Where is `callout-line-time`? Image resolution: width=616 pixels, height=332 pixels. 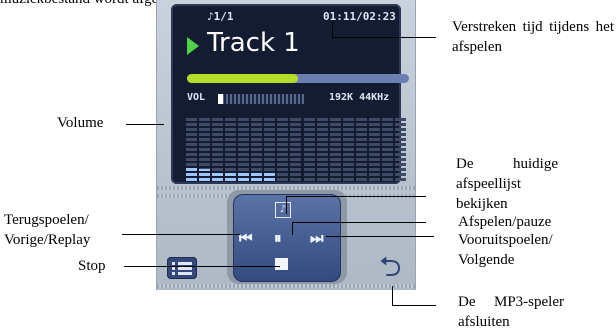
callout-line-time is located at coordinates (384, 37).